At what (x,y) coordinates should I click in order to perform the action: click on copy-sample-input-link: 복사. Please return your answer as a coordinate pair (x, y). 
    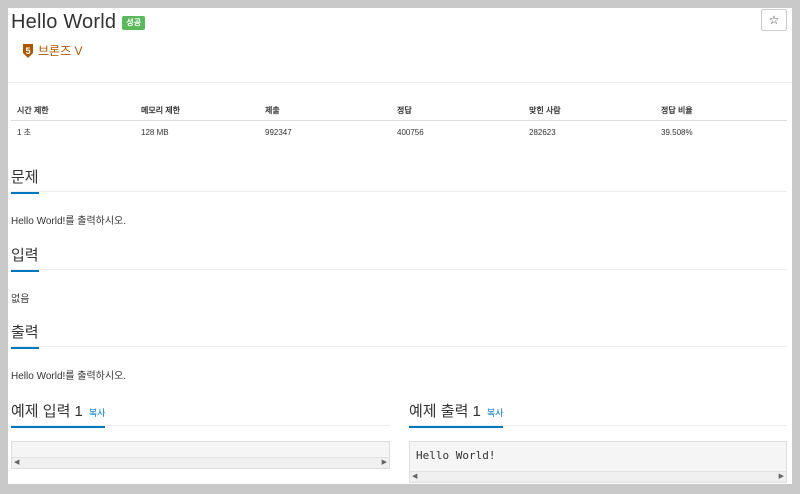
    Looking at the image, I should click on (97, 413).